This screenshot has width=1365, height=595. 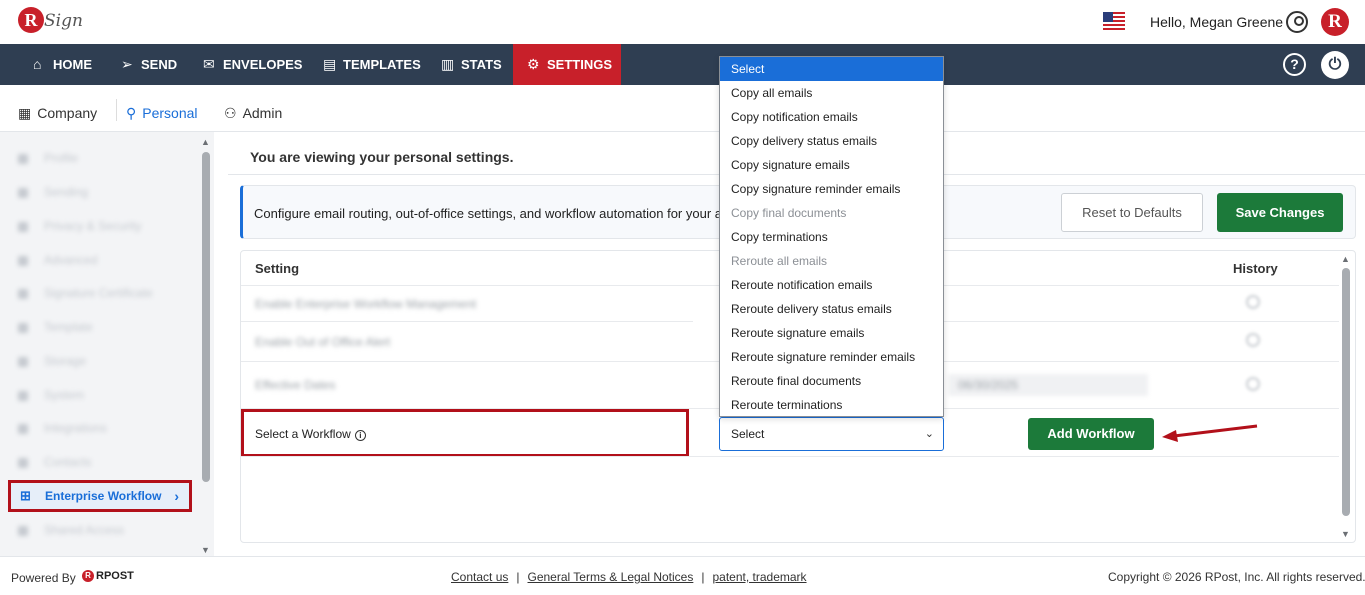 I want to click on table-row-label: Effective Dates, so click(x=295, y=385).